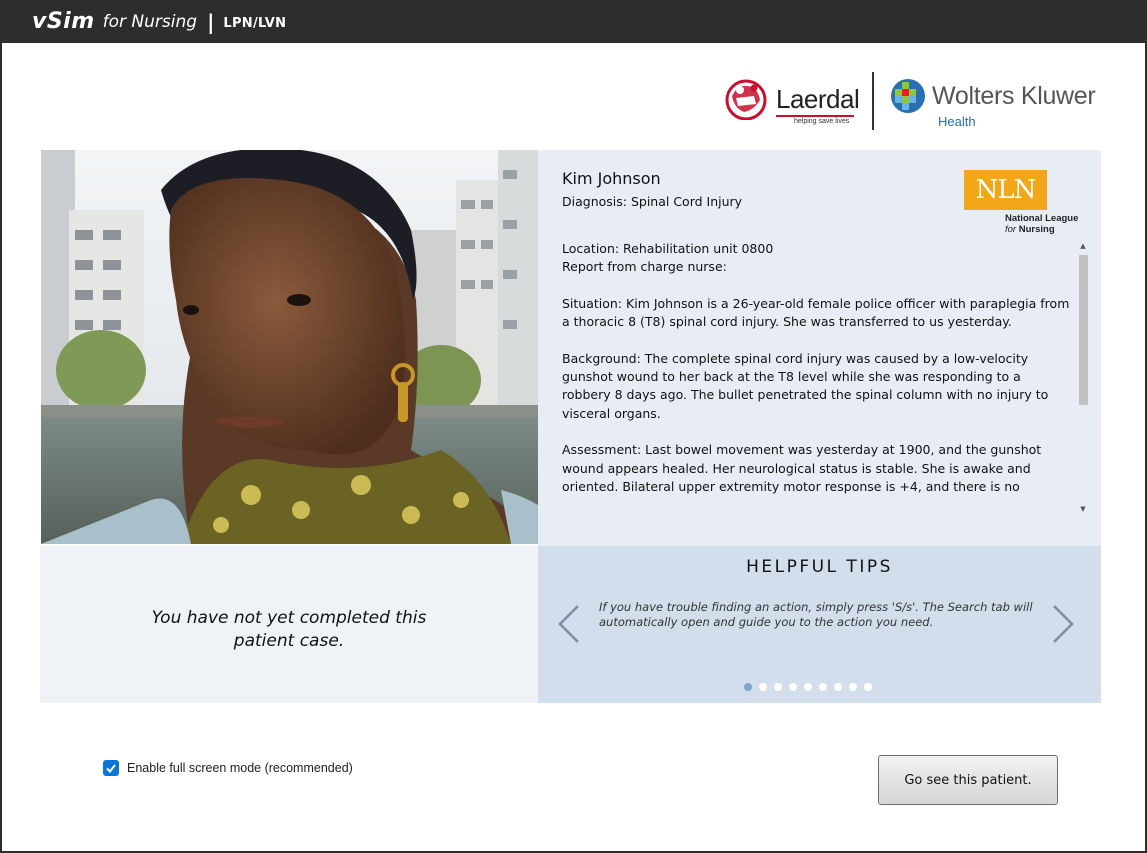 The image size is (1147, 853). Describe the element at coordinates (1083, 246) in the screenshot. I see `scroll-up-arrow-icon: ▲` at that location.